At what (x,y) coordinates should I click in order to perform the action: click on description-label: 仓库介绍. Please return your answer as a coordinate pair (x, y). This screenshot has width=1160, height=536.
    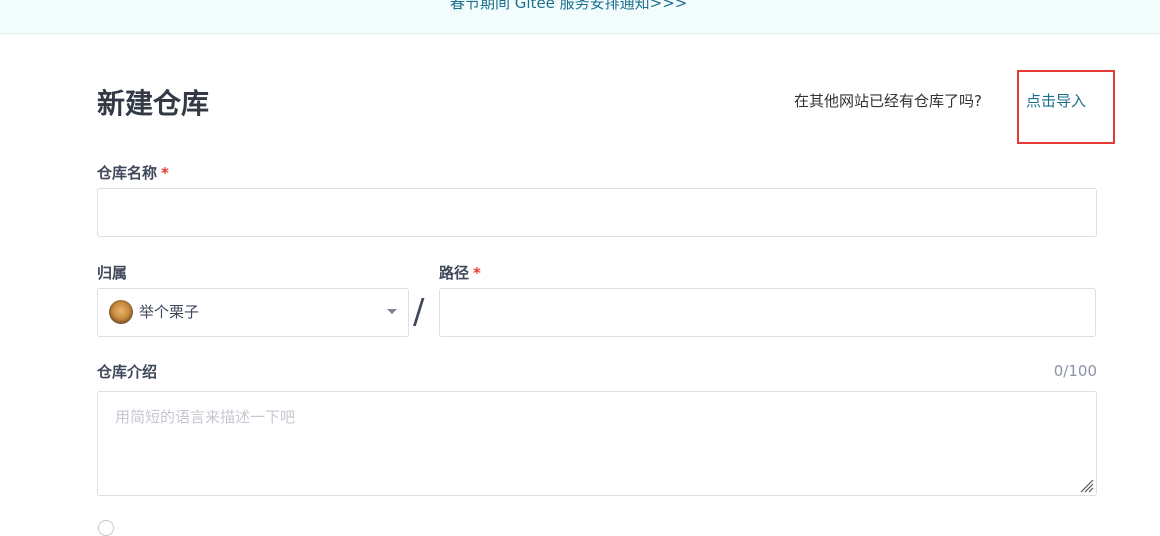
    Looking at the image, I should click on (127, 372).